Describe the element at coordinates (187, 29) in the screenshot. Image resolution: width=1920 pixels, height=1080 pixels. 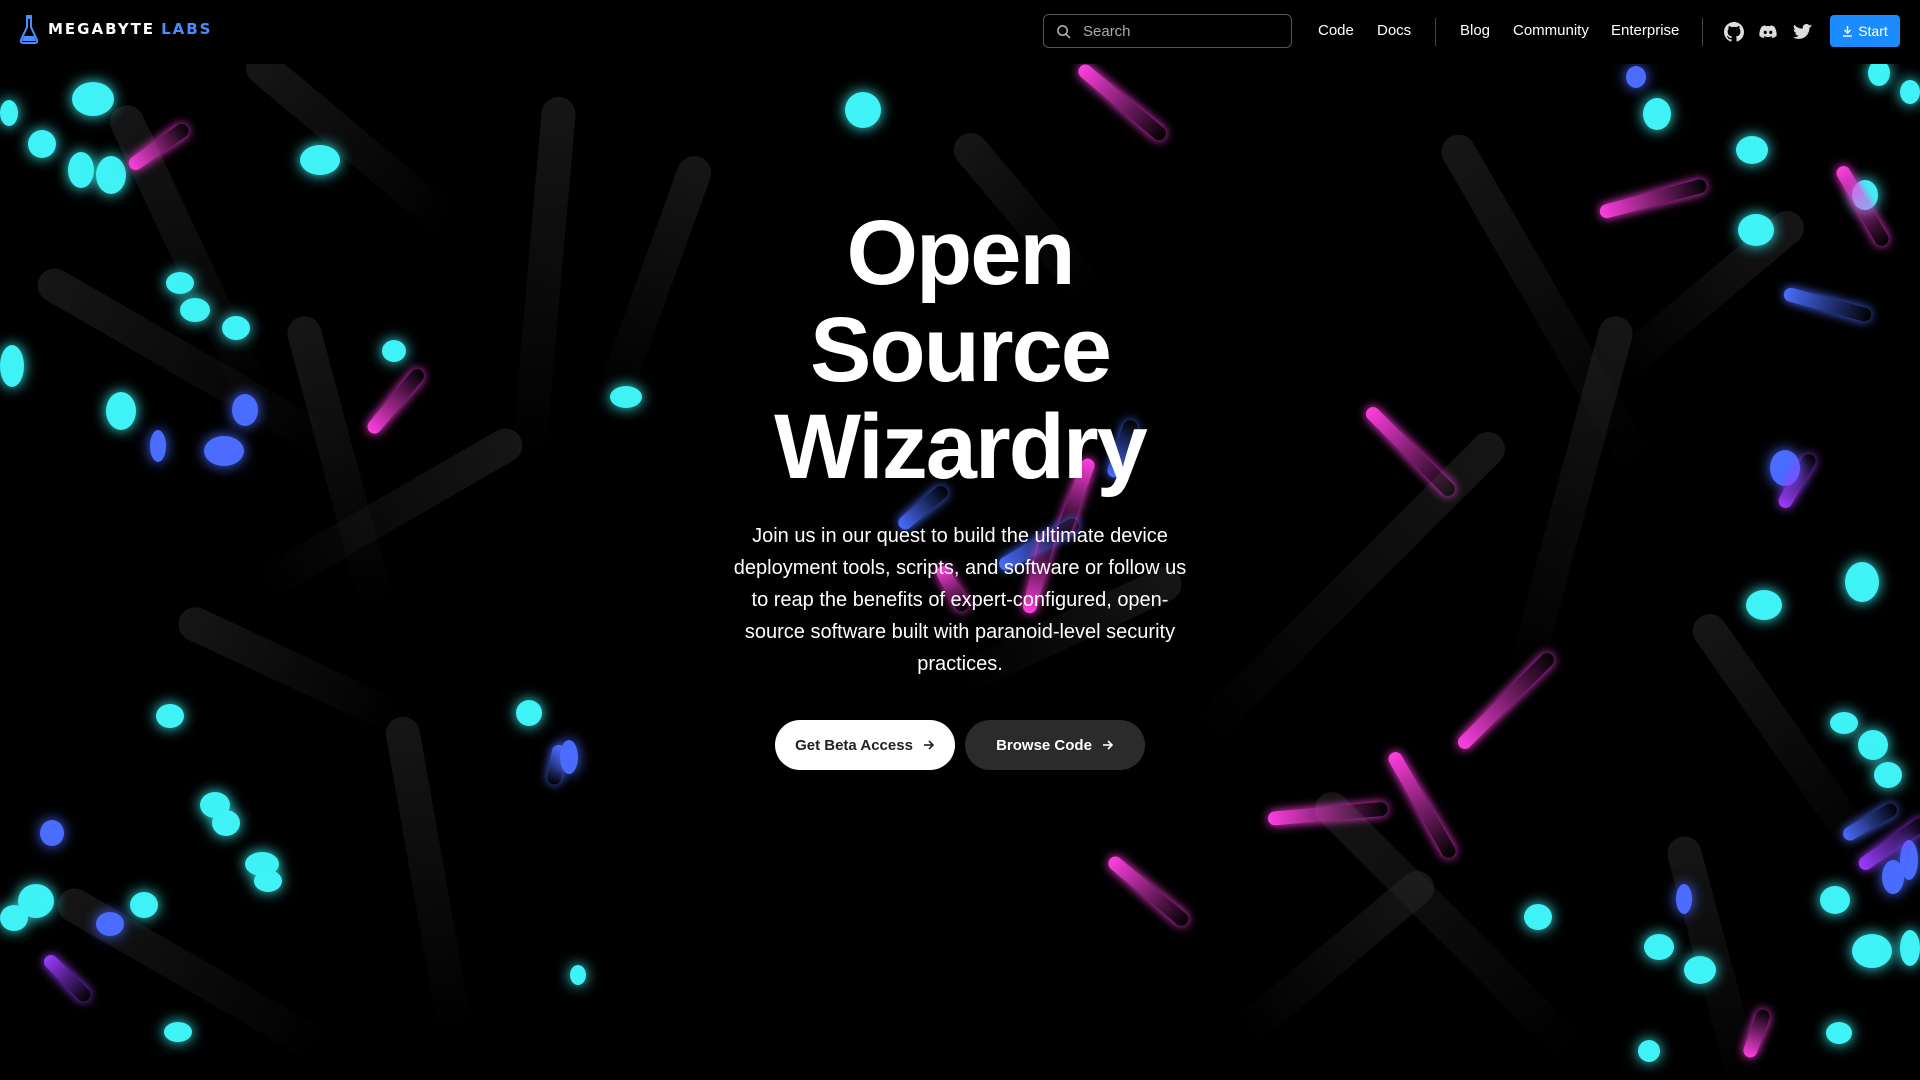
I see `brand-name-part2: LABS` at that location.